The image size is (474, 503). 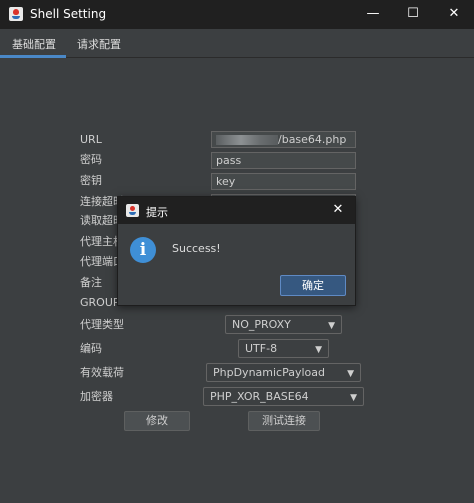 What do you see at coordinates (102, 372) in the screenshot?
I see `payload-label: 有效载荷` at bounding box center [102, 372].